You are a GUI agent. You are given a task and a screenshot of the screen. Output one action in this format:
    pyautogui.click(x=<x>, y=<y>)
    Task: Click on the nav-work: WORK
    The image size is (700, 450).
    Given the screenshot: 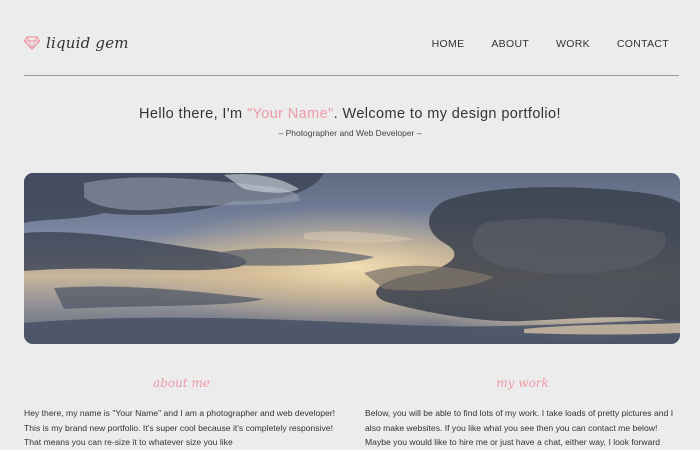 What is the action you would take?
    pyautogui.click(x=573, y=44)
    